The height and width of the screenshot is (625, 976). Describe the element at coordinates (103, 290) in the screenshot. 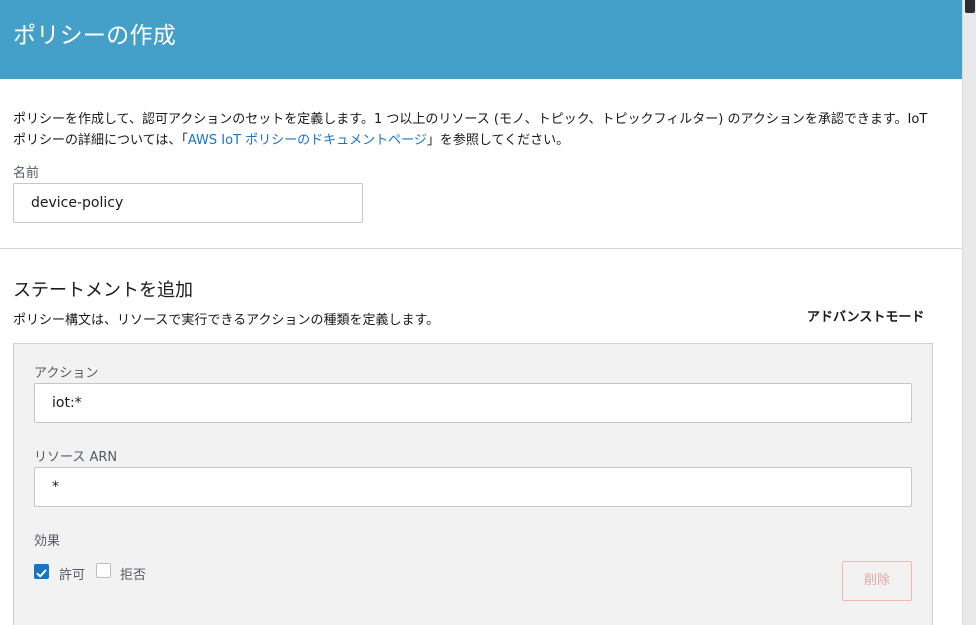

I see `statement-section-title: ステートメントを追加` at that location.